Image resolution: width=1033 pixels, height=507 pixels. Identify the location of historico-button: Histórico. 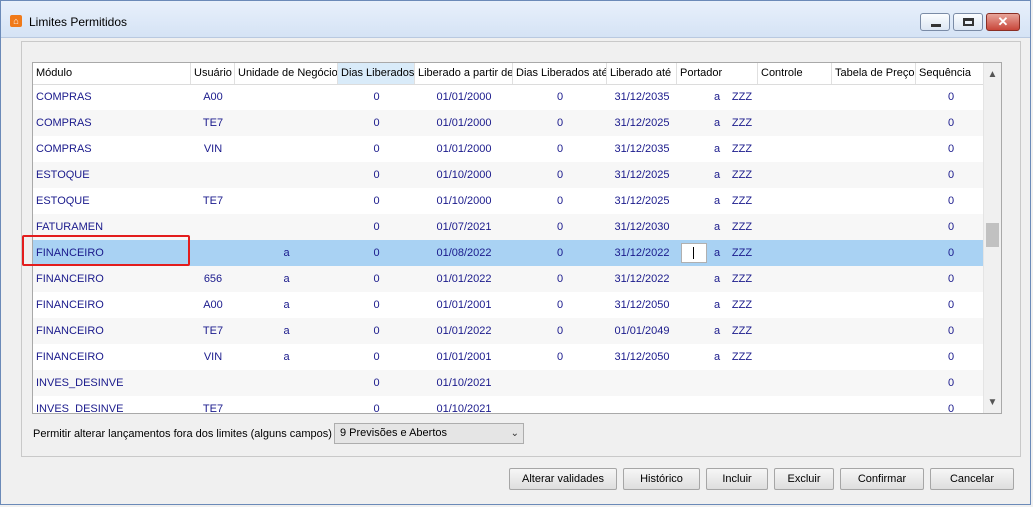
(661, 479).